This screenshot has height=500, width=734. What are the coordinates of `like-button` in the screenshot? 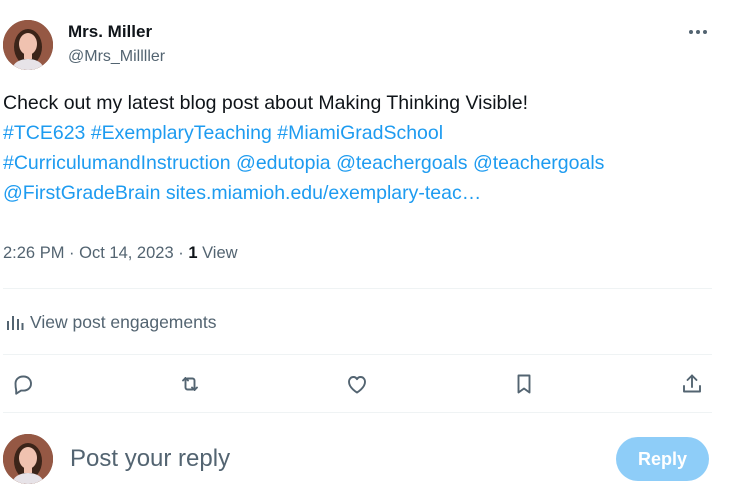 It's located at (357, 384).